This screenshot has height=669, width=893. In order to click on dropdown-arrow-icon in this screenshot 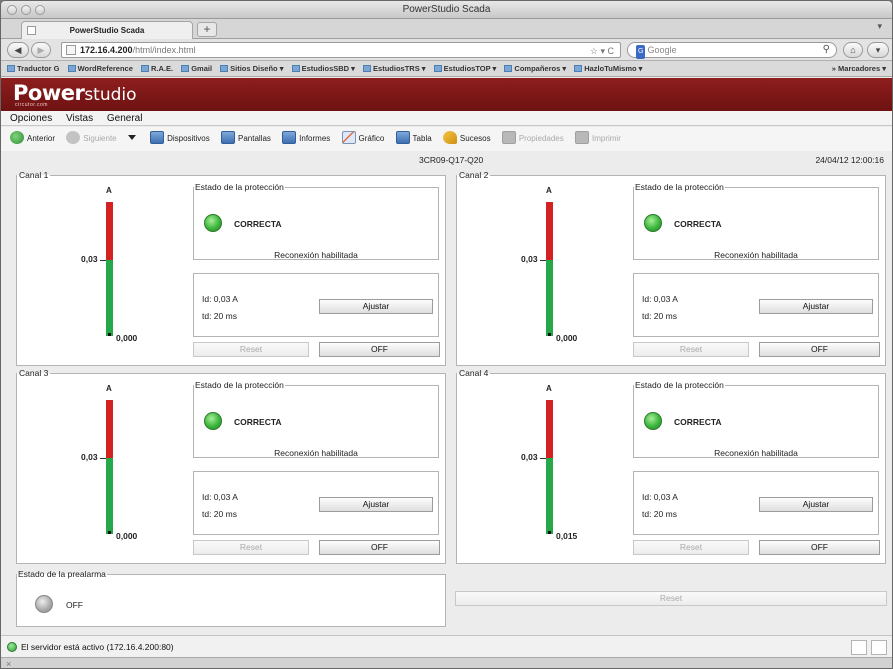, I will do `click(131, 137)`.